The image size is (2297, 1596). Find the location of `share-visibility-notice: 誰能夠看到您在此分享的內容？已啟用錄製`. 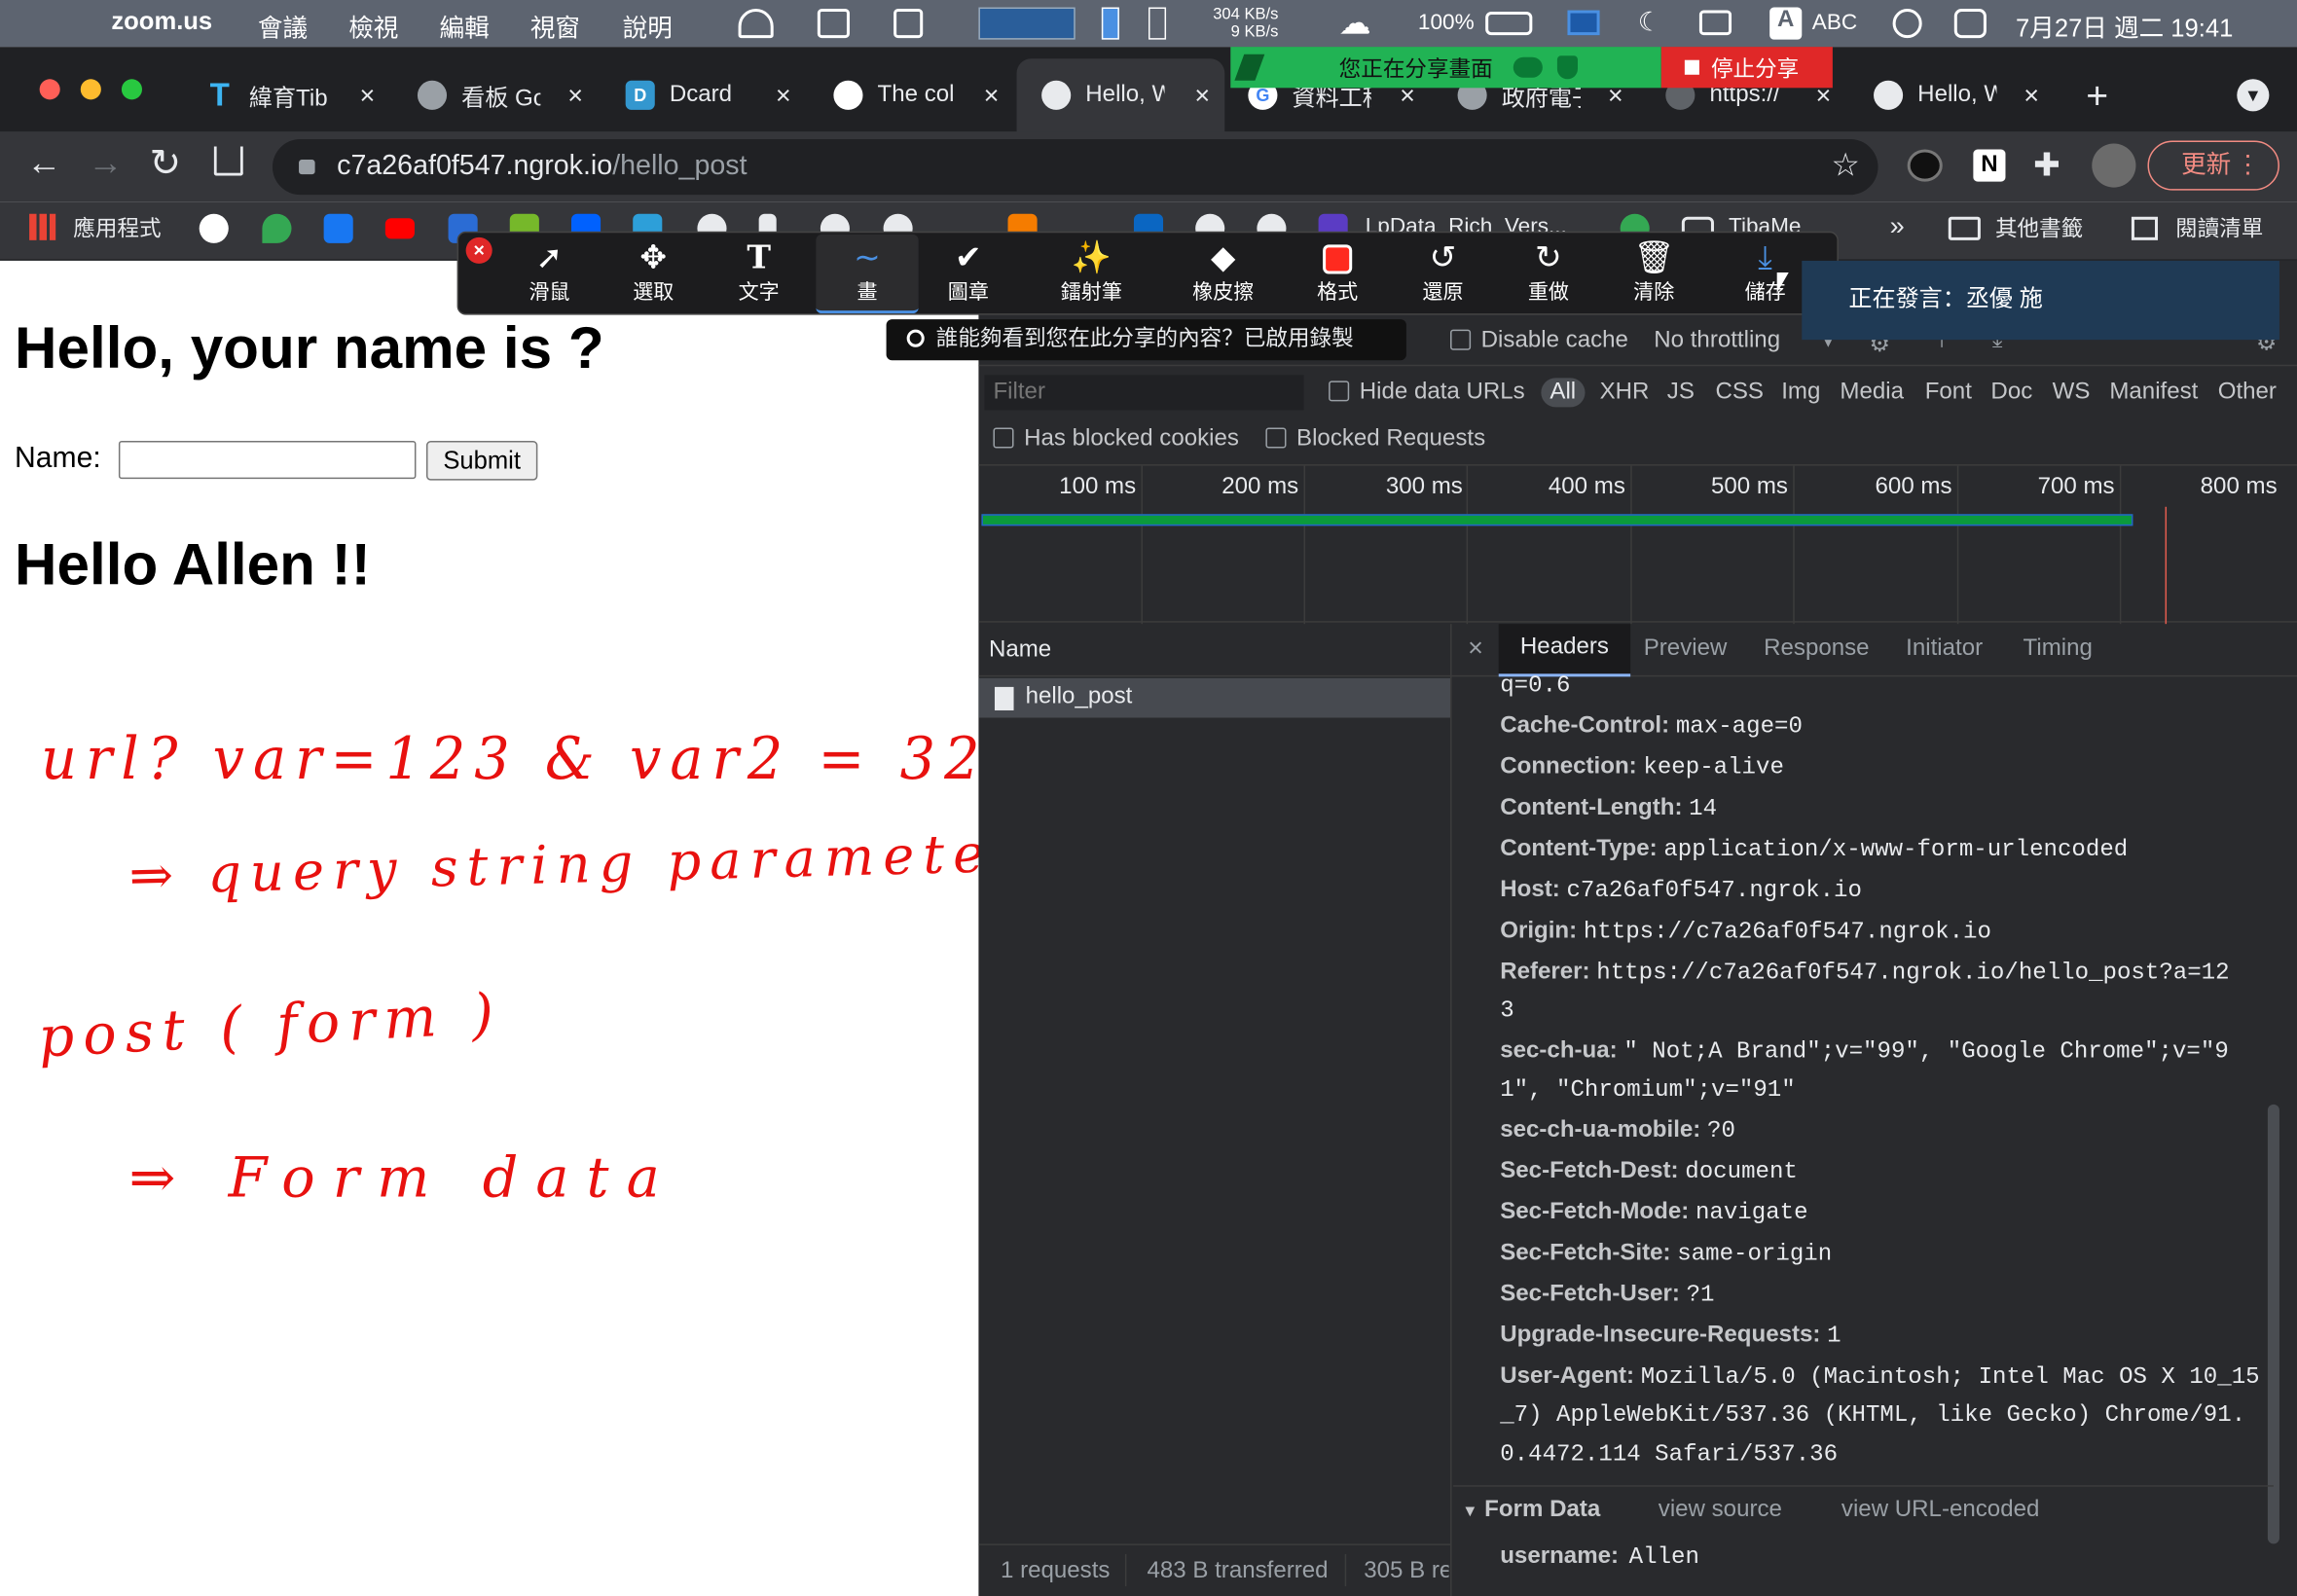

share-visibility-notice: 誰能夠看到您在此分享的內容？已啟用錄製 is located at coordinates (1146, 340).